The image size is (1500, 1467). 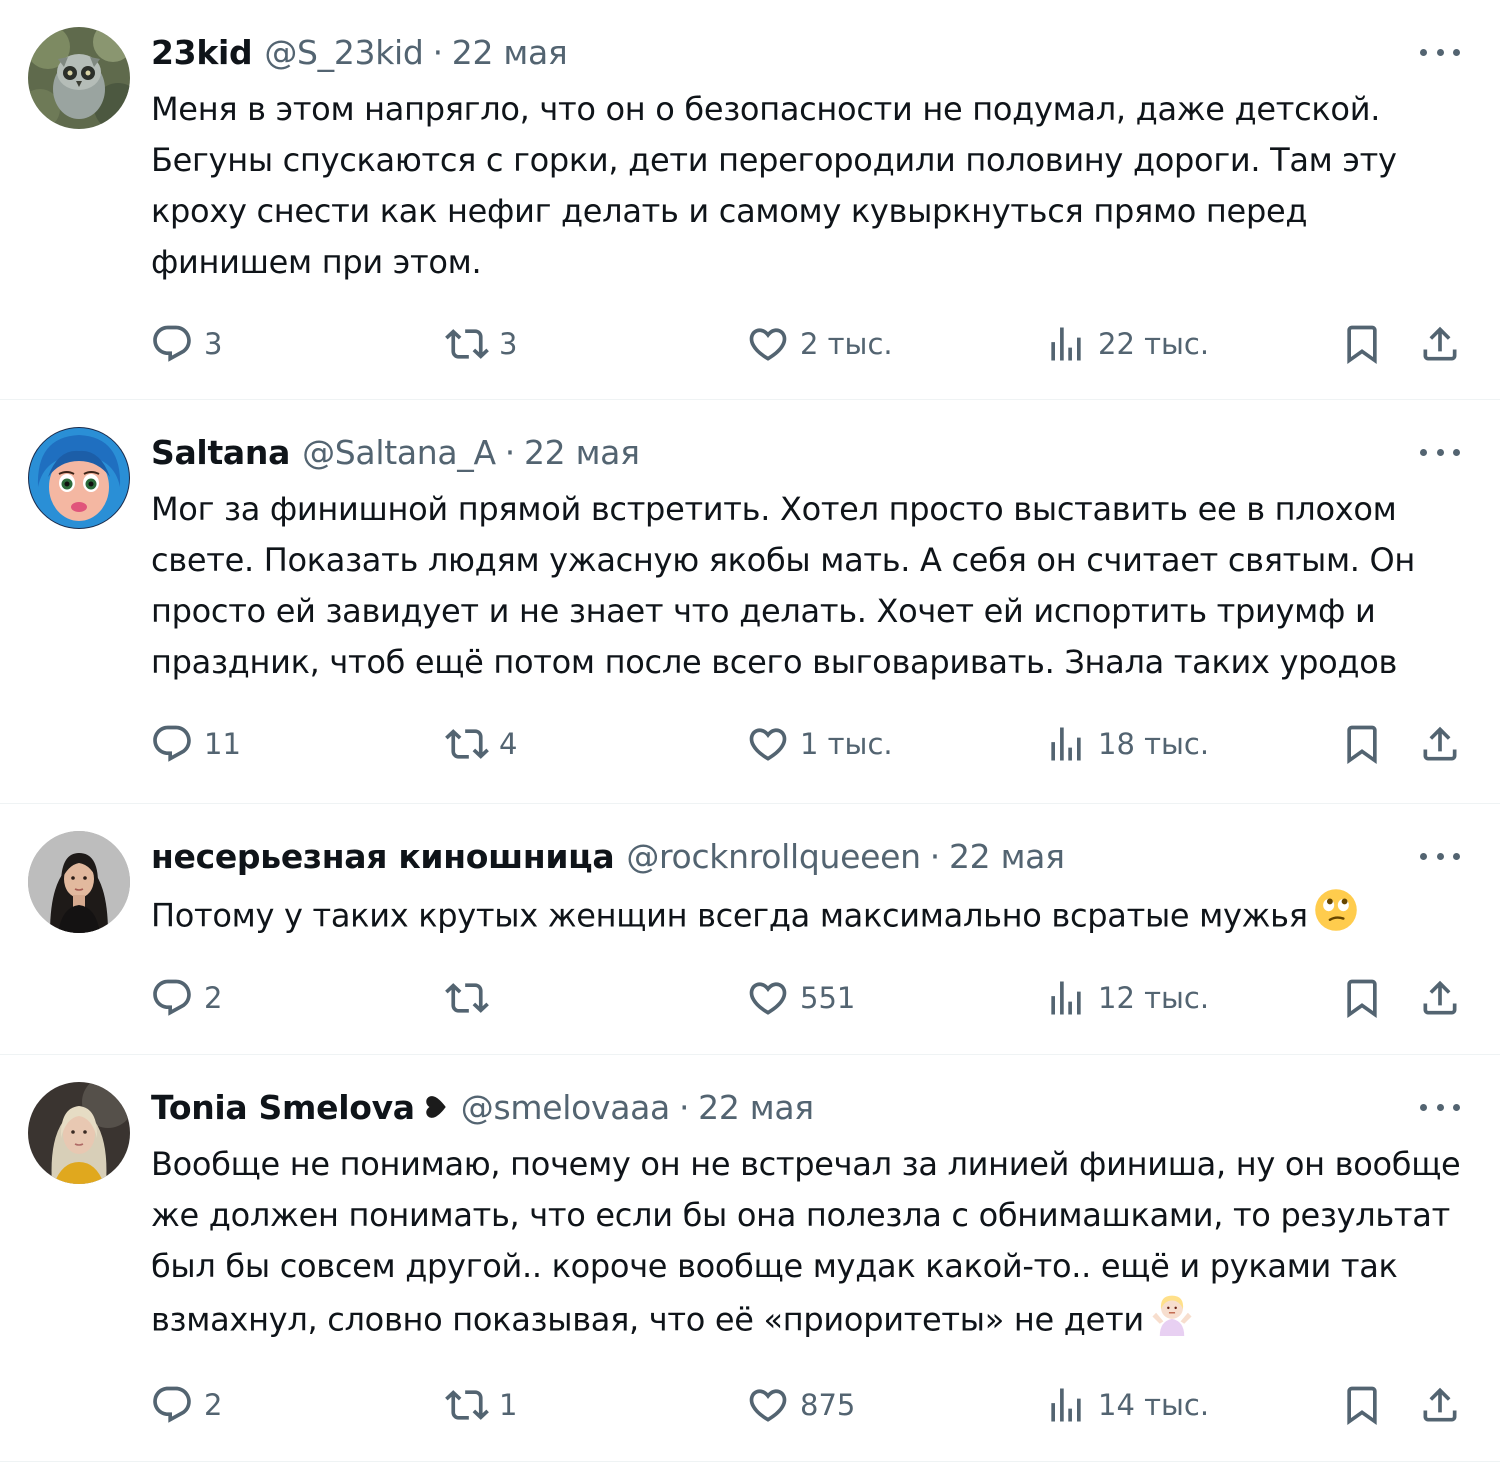 What do you see at coordinates (508, 1405) in the screenshot?
I see `retweet-count: 1` at bounding box center [508, 1405].